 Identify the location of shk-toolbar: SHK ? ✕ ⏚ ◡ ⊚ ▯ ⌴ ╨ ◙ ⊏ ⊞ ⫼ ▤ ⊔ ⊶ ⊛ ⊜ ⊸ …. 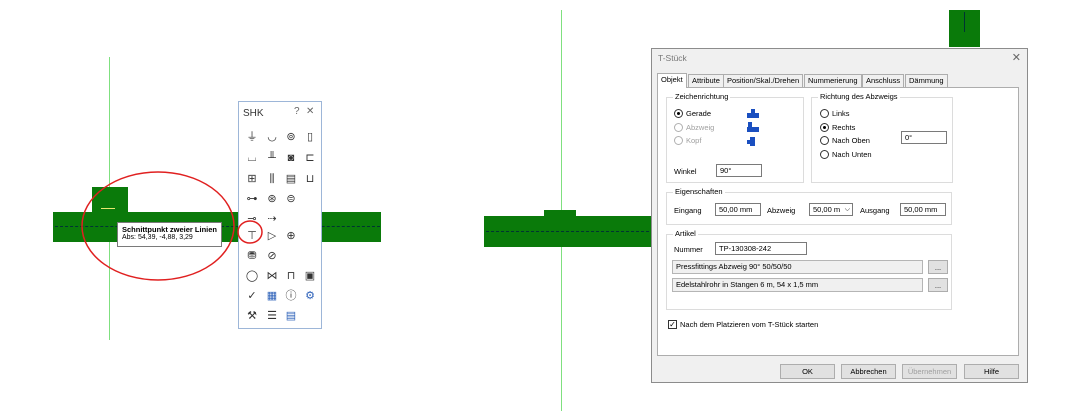
(280, 215).